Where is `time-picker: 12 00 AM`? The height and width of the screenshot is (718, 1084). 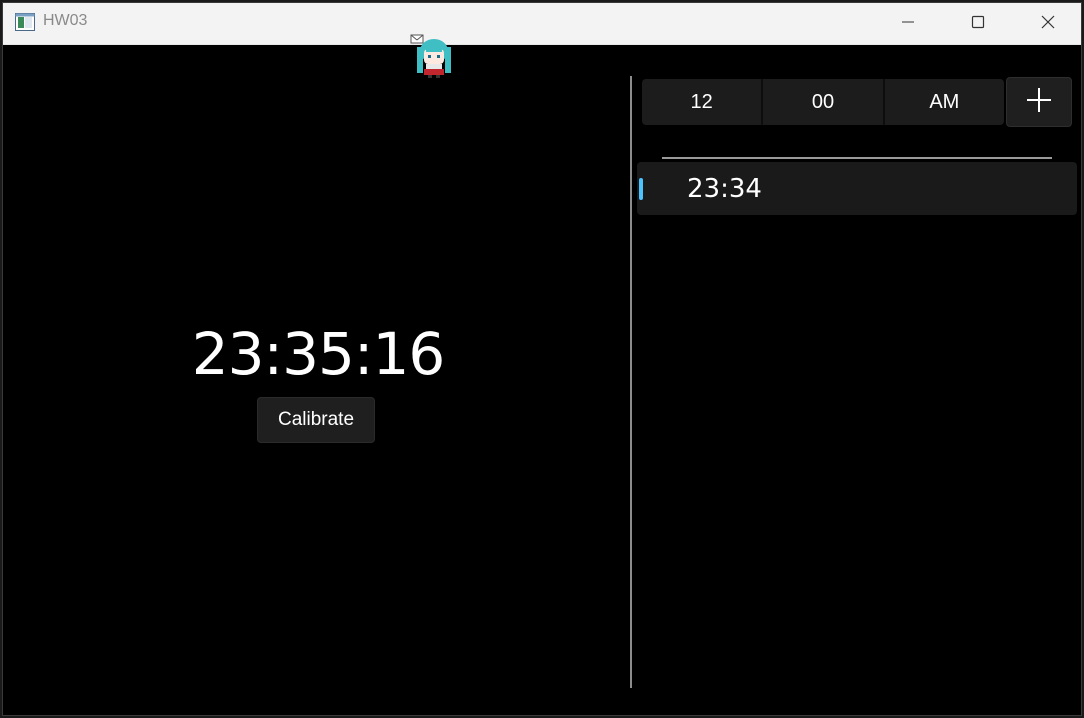
time-picker: 12 00 AM is located at coordinates (823, 102).